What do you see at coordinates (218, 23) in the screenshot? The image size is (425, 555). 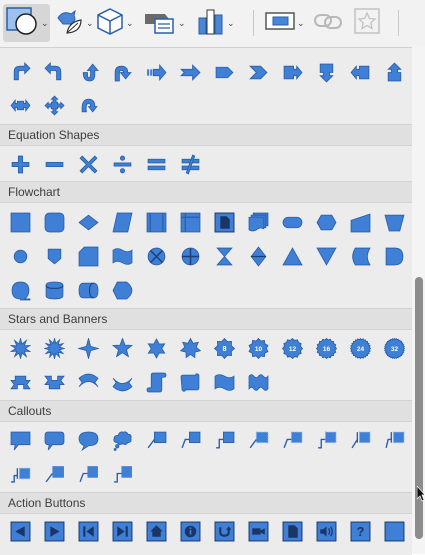 I see `chart-button: ⌄` at bounding box center [218, 23].